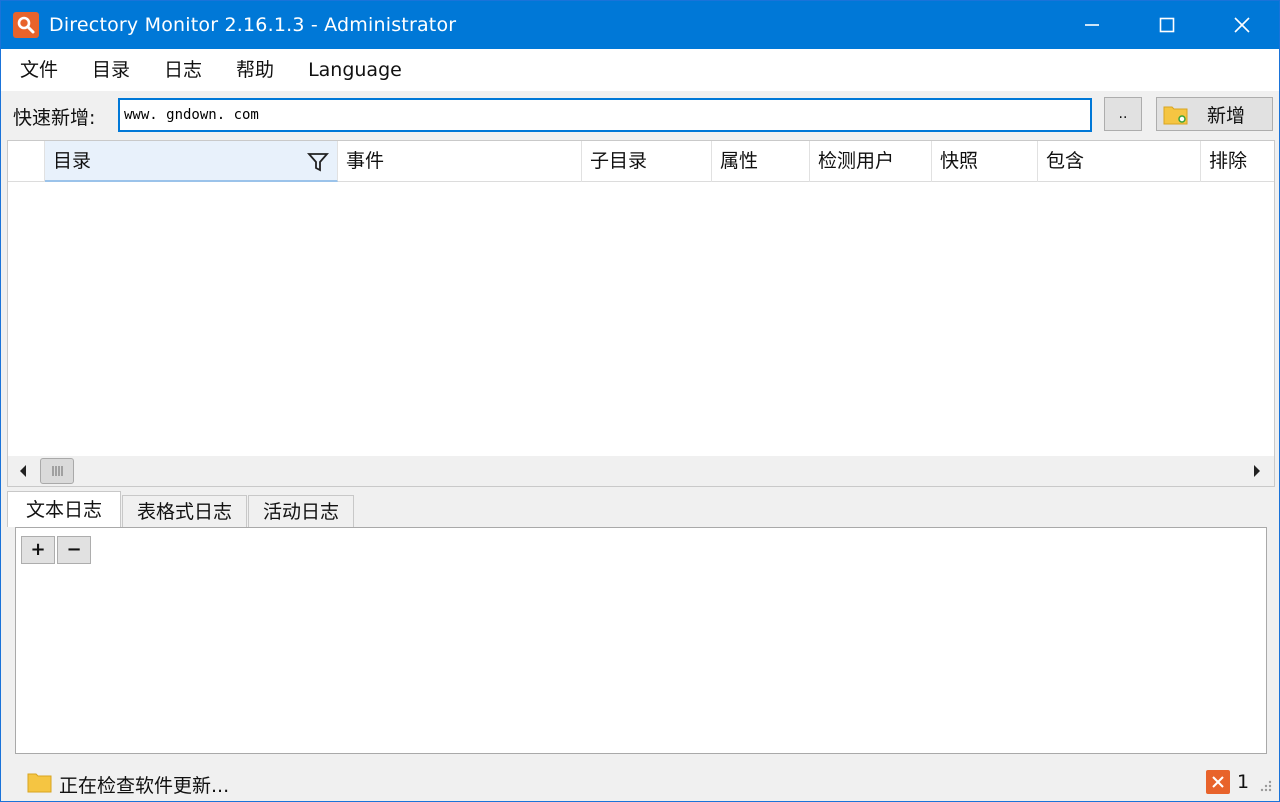  What do you see at coordinates (353, 70) in the screenshot?
I see `menu-language: Language` at bounding box center [353, 70].